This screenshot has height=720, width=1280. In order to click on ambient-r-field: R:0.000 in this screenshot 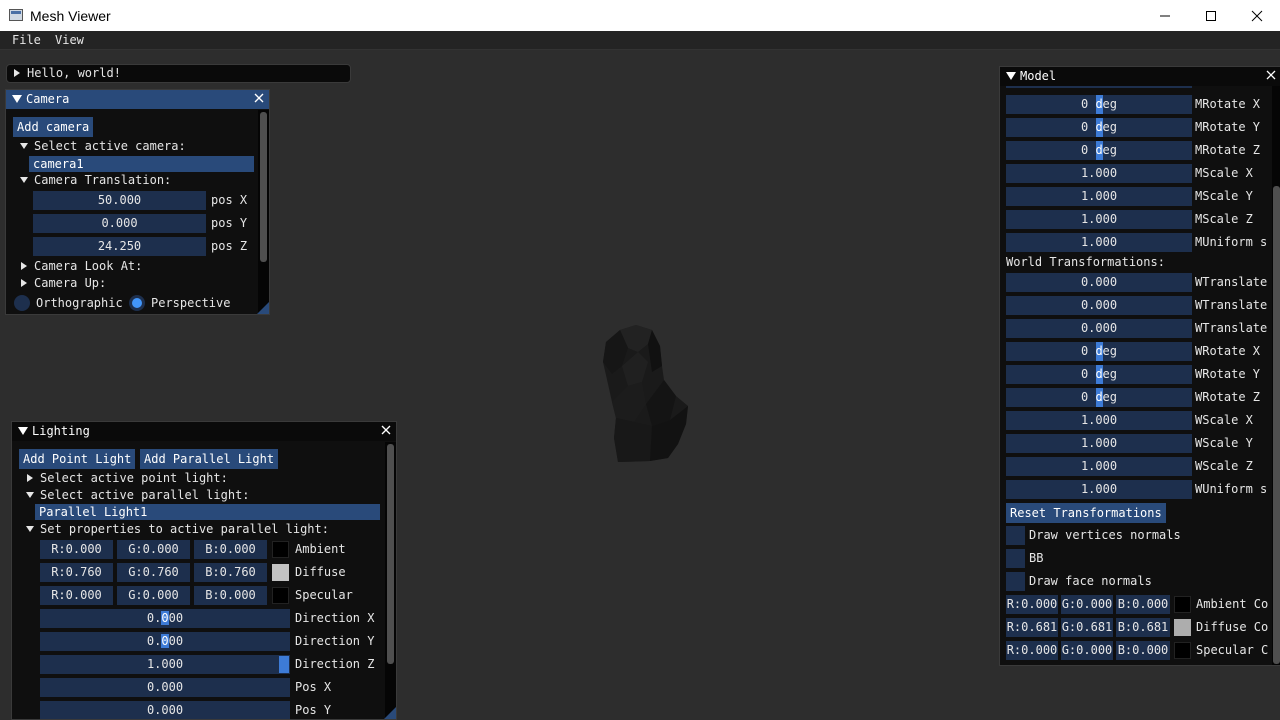, I will do `click(76, 549)`.